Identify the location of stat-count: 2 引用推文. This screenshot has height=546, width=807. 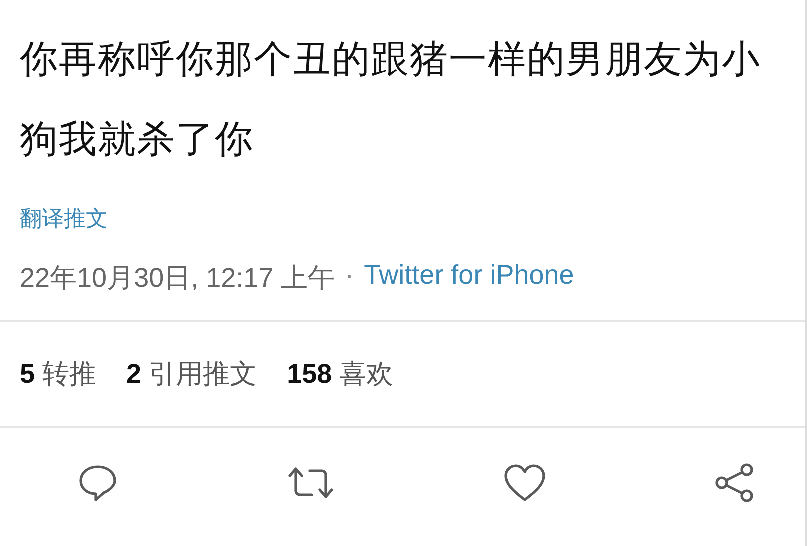
(192, 374).